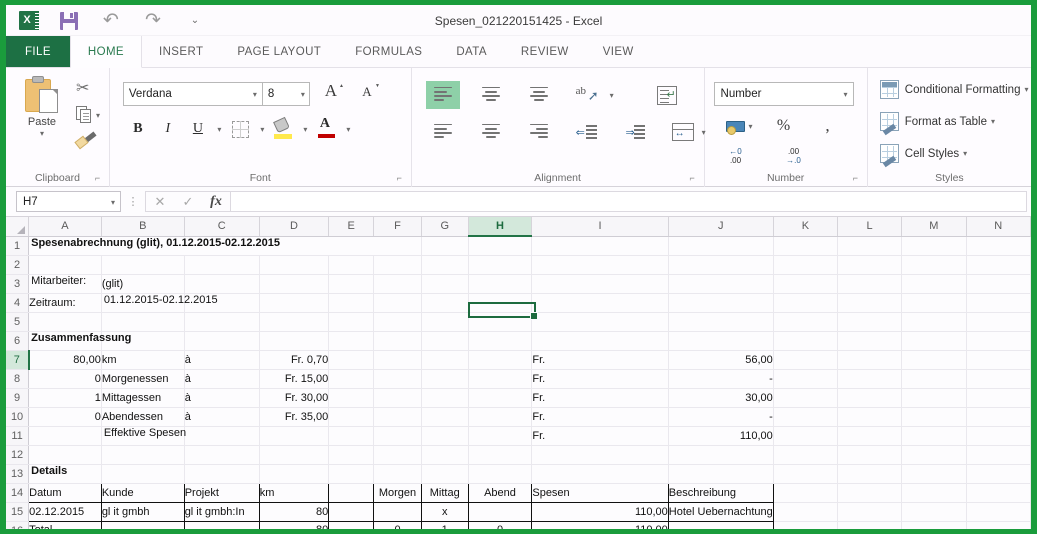 The height and width of the screenshot is (534, 1037). What do you see at coordinates (445, 436) in the screenshot?
I see `cell-g11` at bounding box center [445, 436].